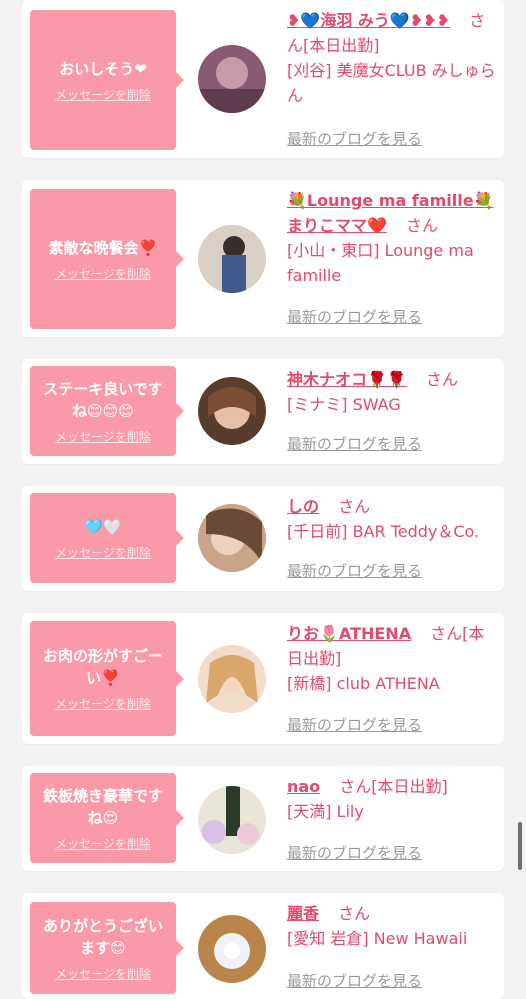 The width and height of the screenshot is (526, 999). Describe the element at coordinates (102, 806) in the screenshot. I see `message-text: 鉄板焼き豪華ですね😍` at that location.